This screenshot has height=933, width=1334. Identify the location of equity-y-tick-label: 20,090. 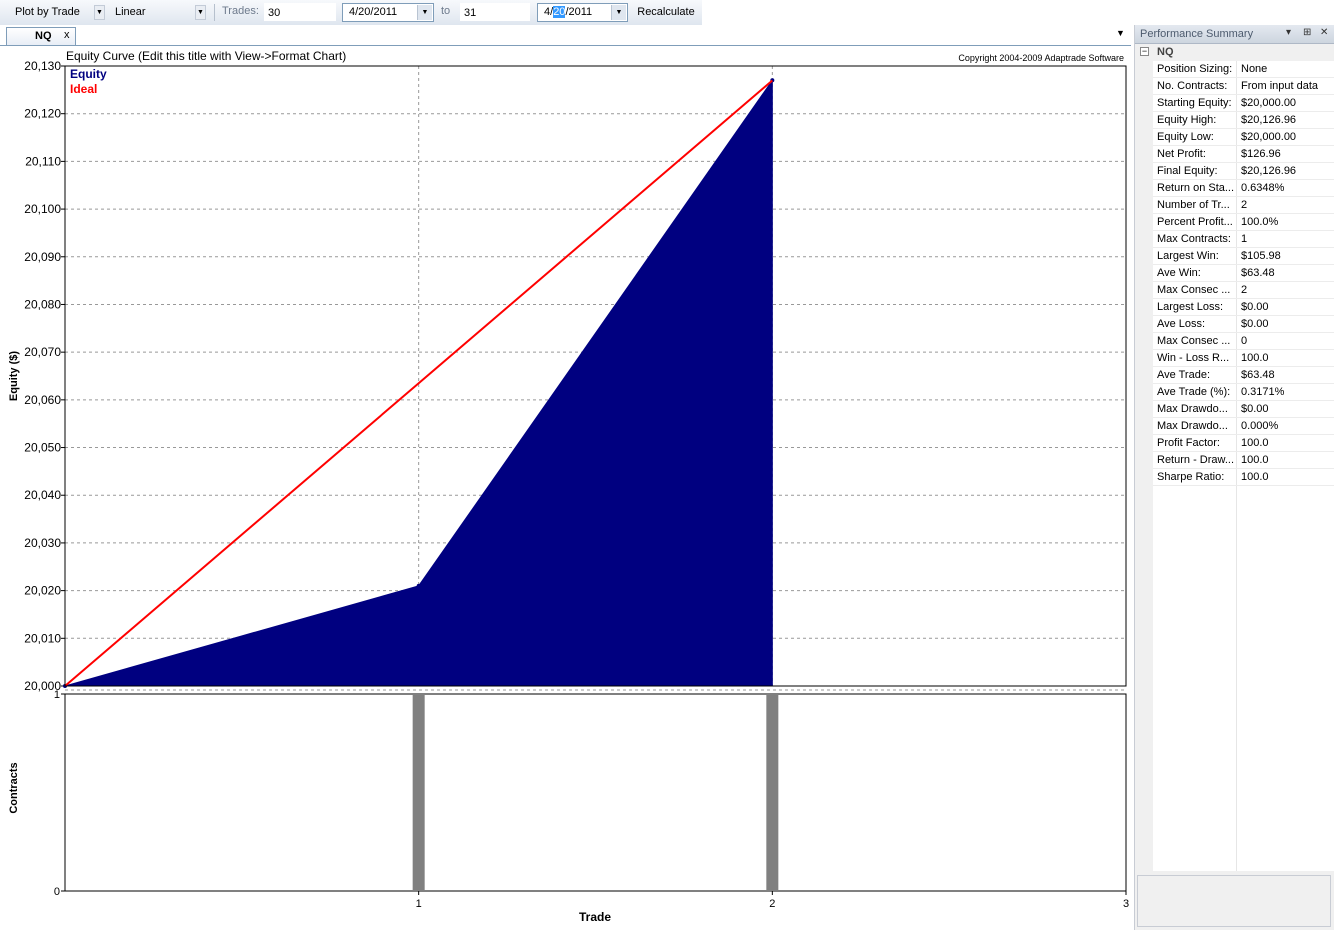
(42, 257).